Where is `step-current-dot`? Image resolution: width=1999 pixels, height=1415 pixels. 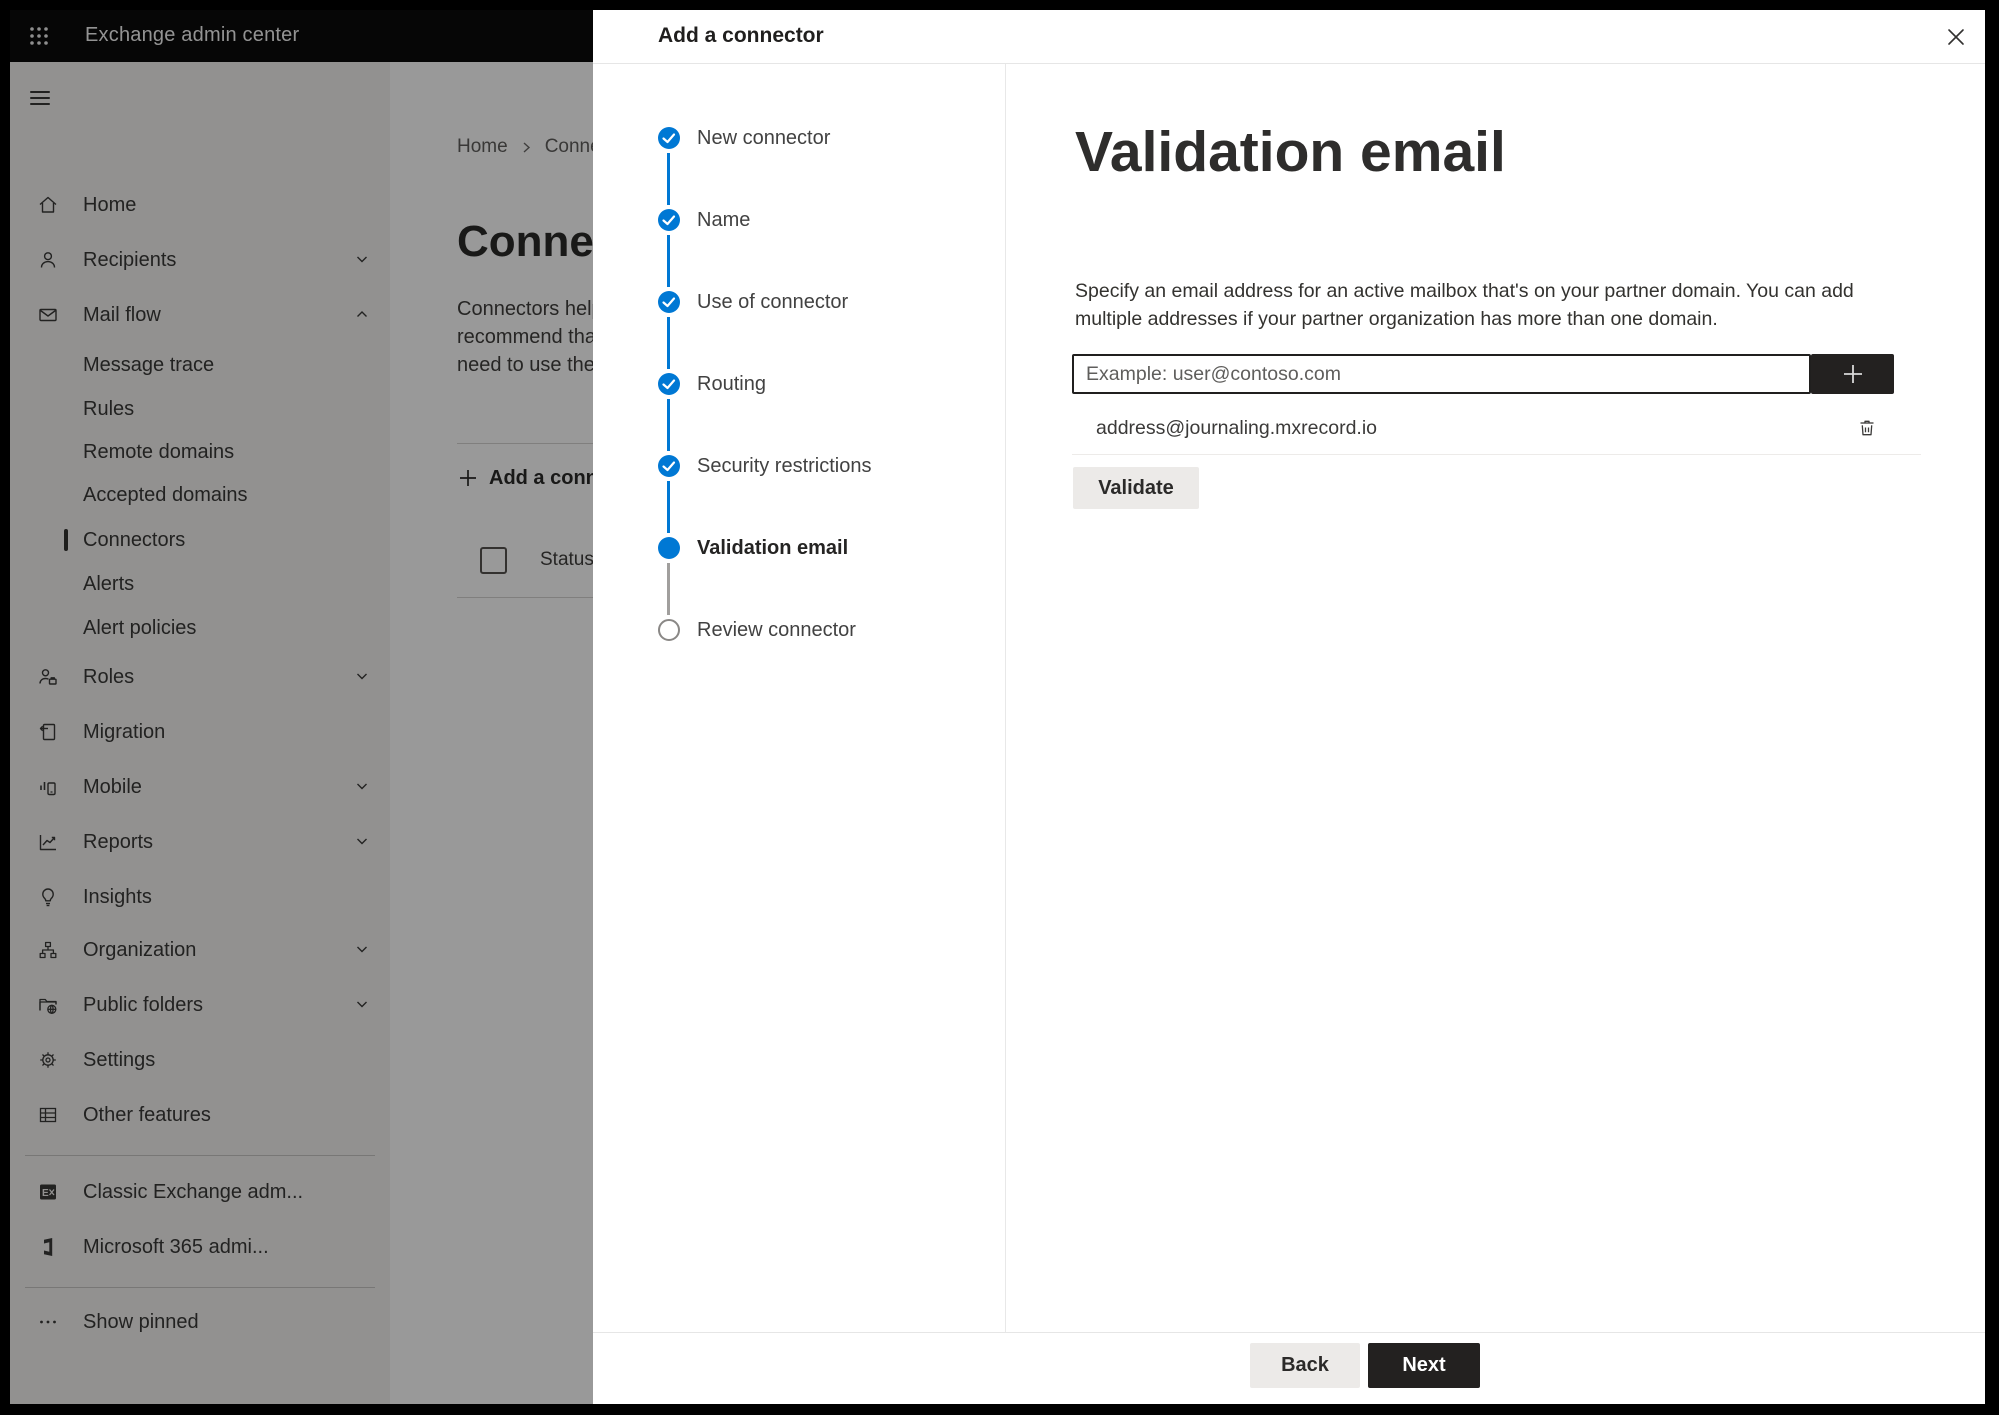 step-current-dot is located at coordinates (669, 548).